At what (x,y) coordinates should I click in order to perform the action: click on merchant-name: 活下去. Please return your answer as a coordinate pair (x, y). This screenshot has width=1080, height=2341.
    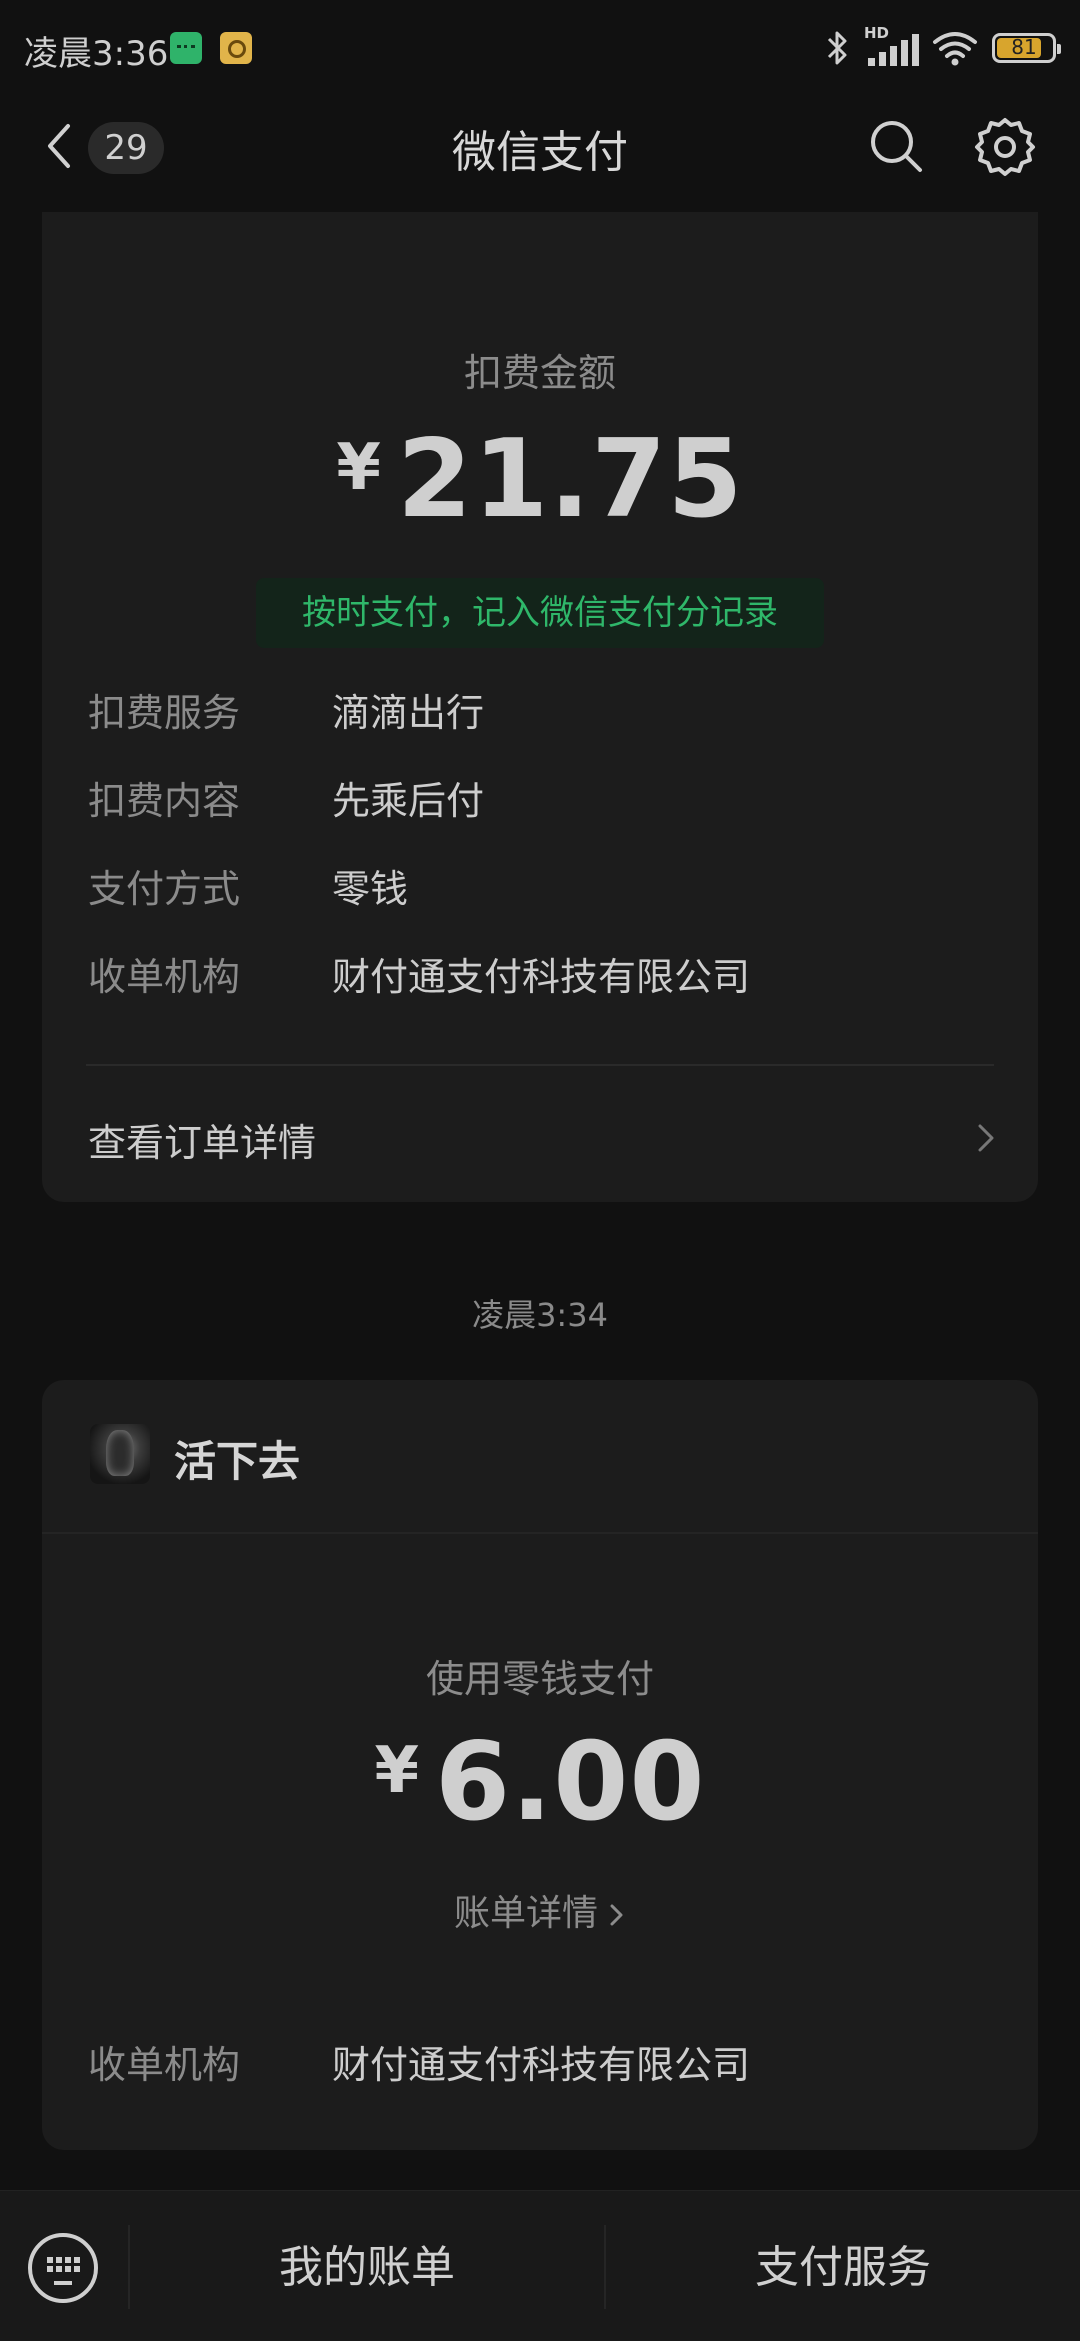
    Looking at the image, I should click on (237, 1461).